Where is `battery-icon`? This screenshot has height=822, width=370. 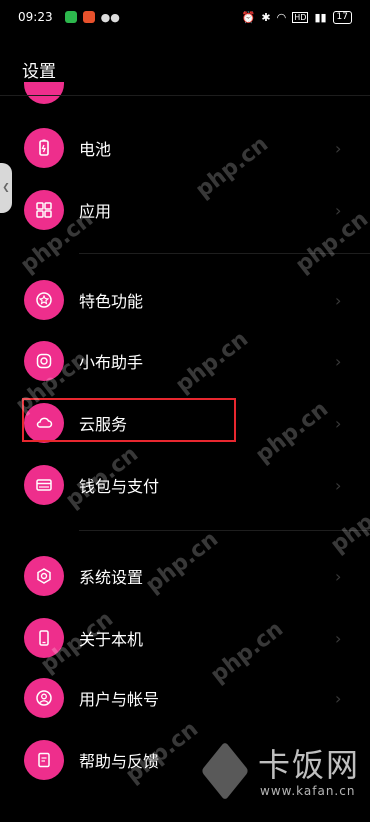
battery-icon is located at coordinates (44, 148).